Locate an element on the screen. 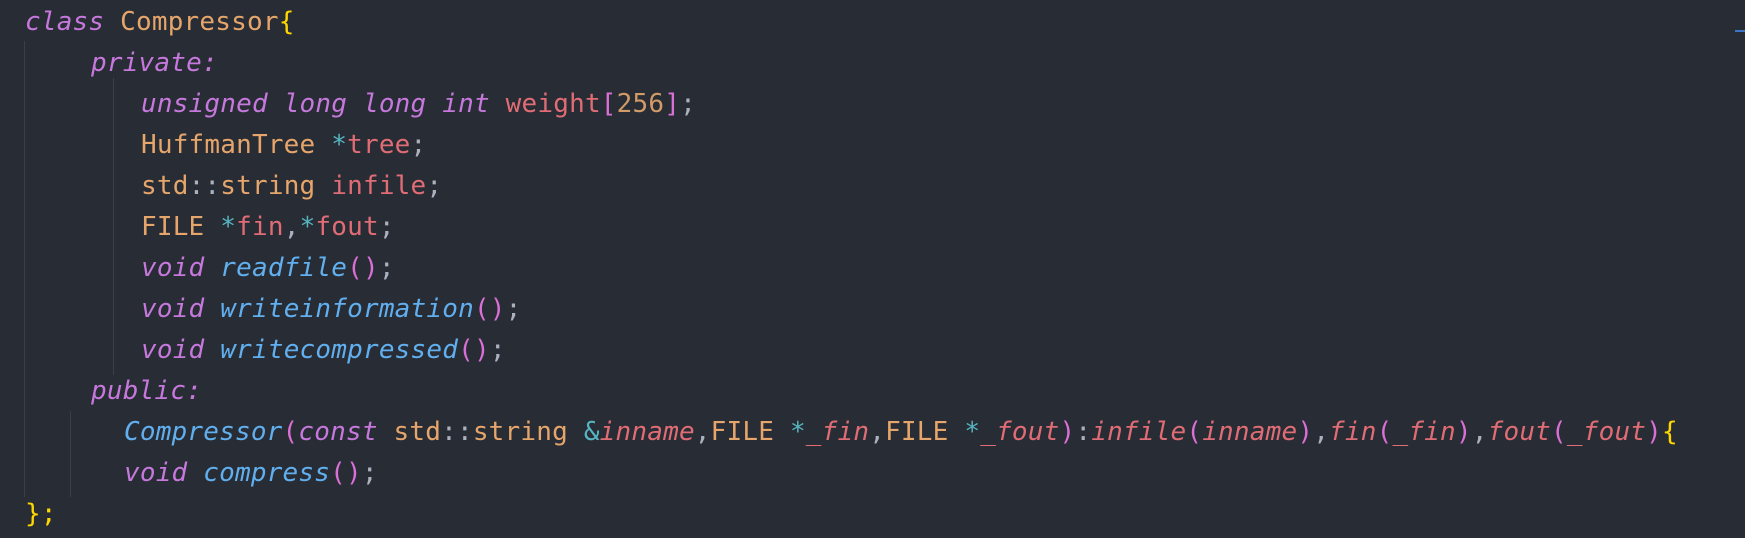 This screenshot has width=1745, height=538. code-line: std::string infile; is located at coordinates (291, 186).